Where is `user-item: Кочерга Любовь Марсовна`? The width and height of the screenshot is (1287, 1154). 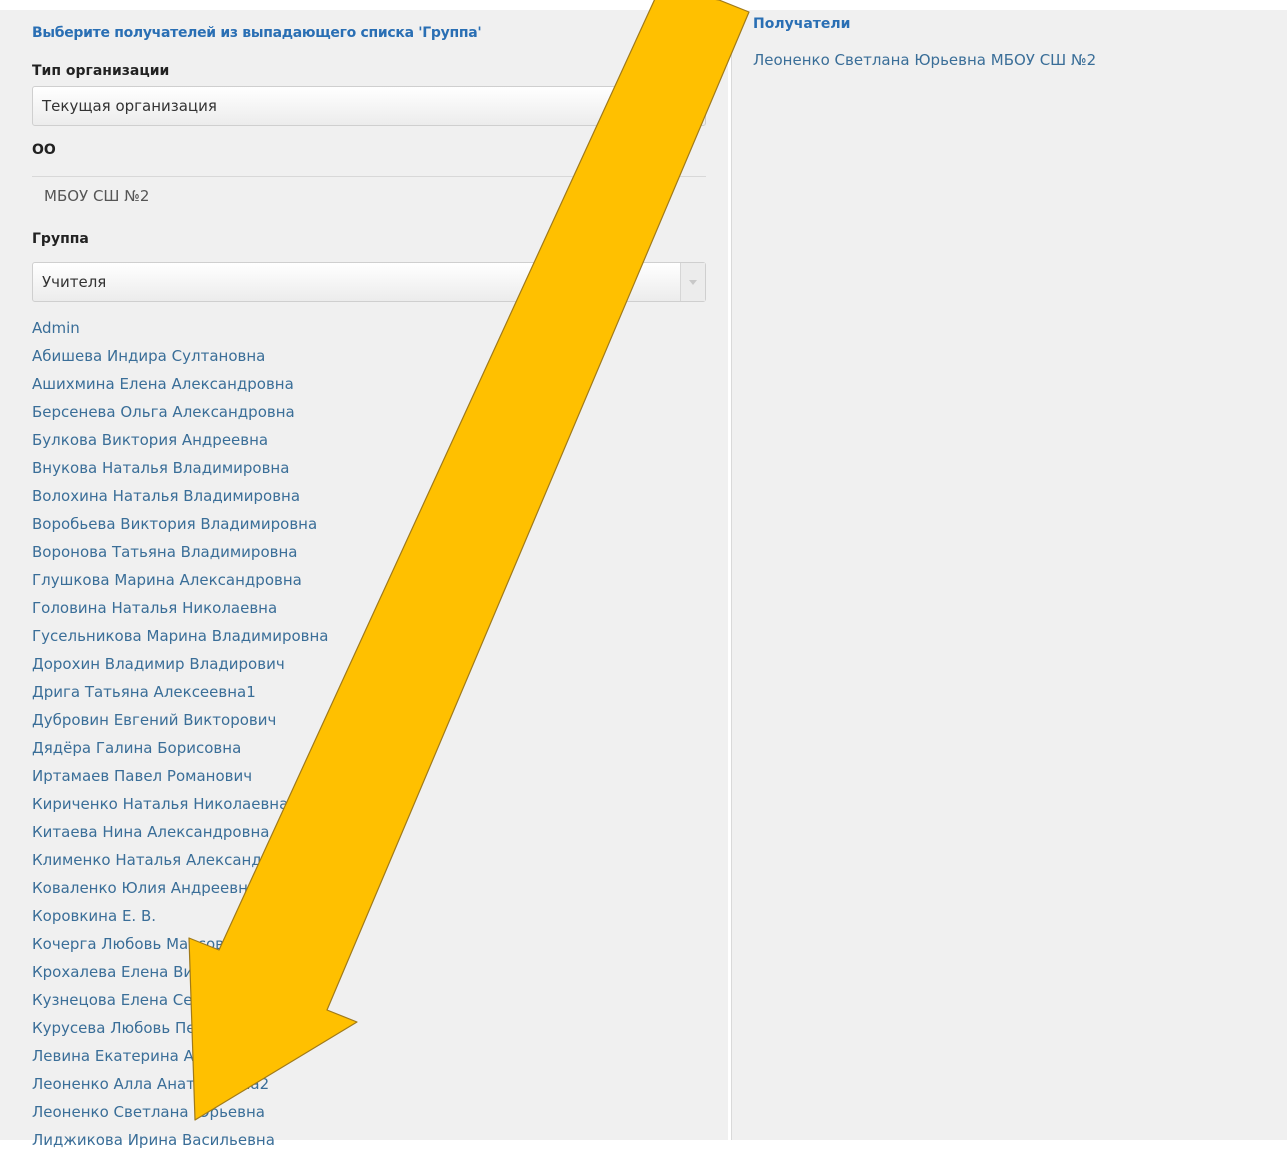 user-item: Кочерга Любовь Марсовна is located at coordinates (180, 944).